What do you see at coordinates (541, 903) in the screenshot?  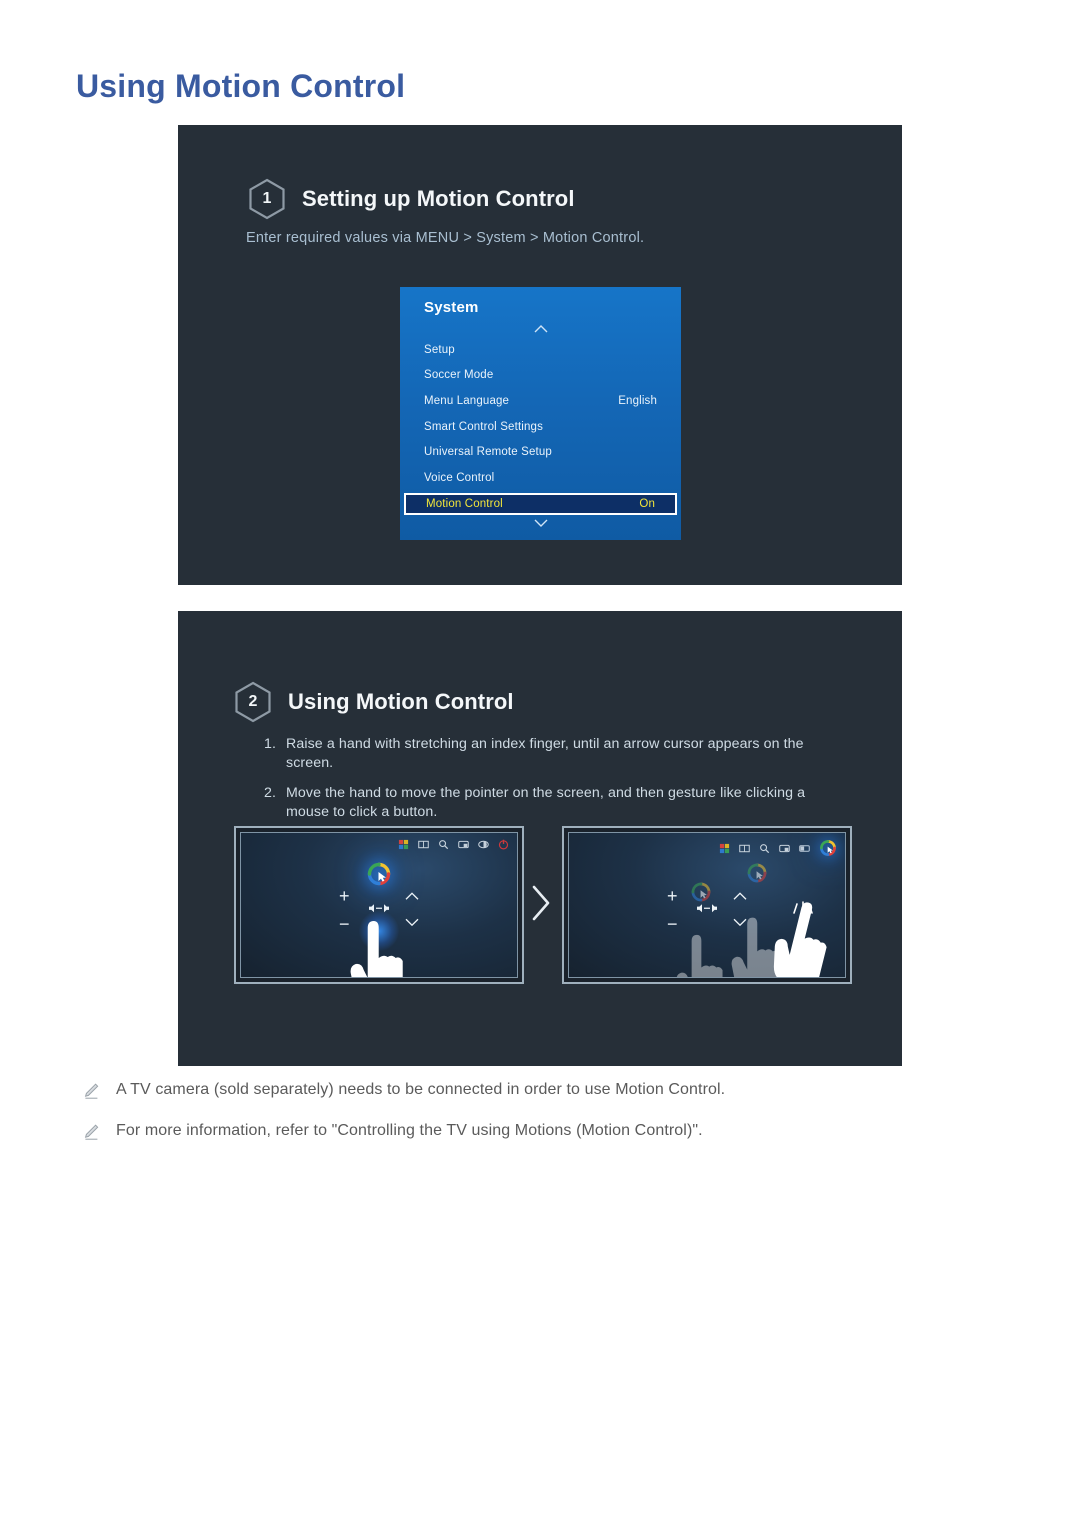 I see `chevron-right-glyph` at bounding box center [541, 903].